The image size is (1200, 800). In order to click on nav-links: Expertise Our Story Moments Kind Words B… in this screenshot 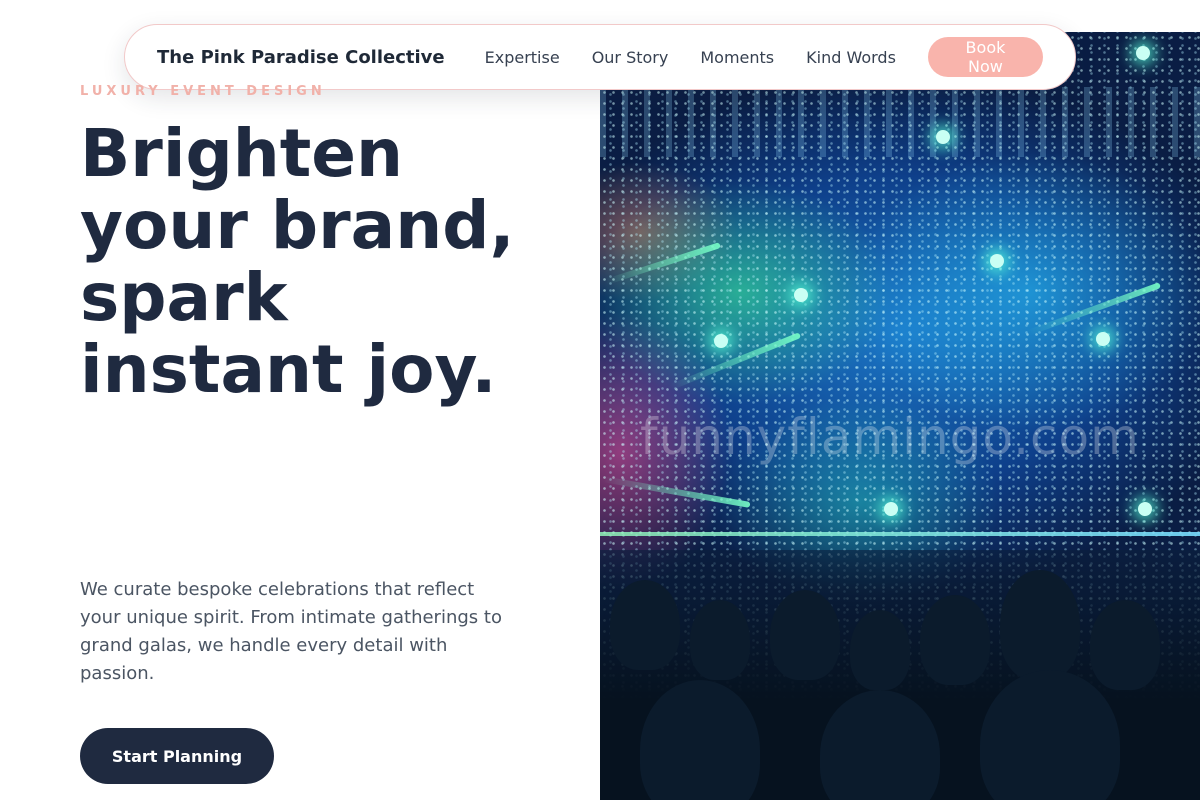, I will do `click(764, 57)`.